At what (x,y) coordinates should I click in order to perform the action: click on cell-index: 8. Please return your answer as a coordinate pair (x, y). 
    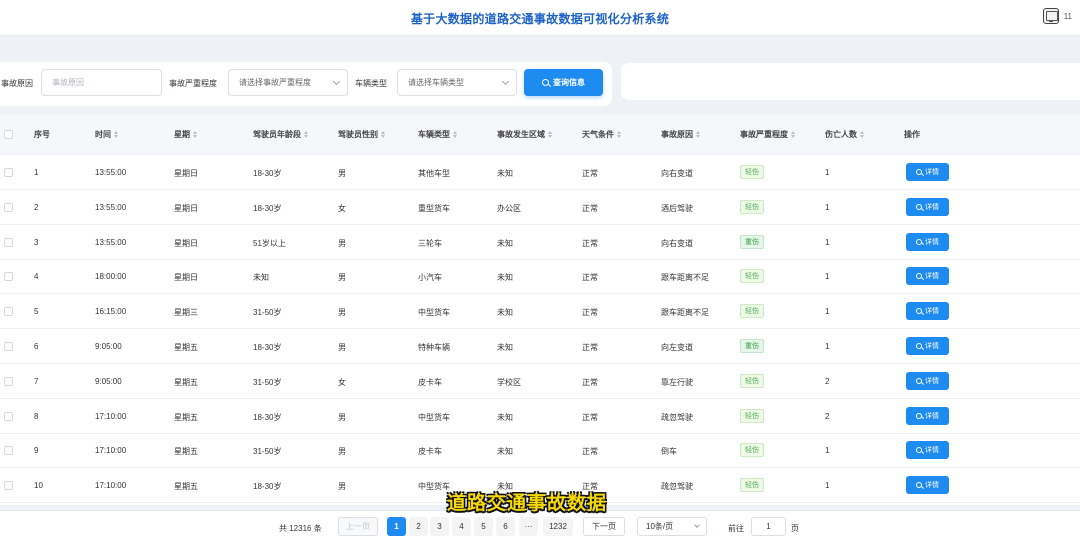
    Looking at the image, I should click on (36, 416).